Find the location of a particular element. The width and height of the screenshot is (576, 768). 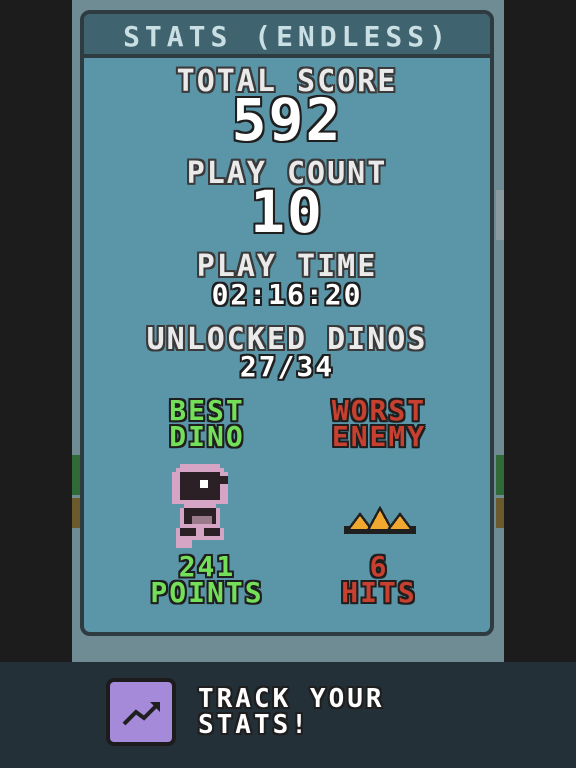

worst-enemy-label-2: ENEMY is located at coordinates (379, 436).